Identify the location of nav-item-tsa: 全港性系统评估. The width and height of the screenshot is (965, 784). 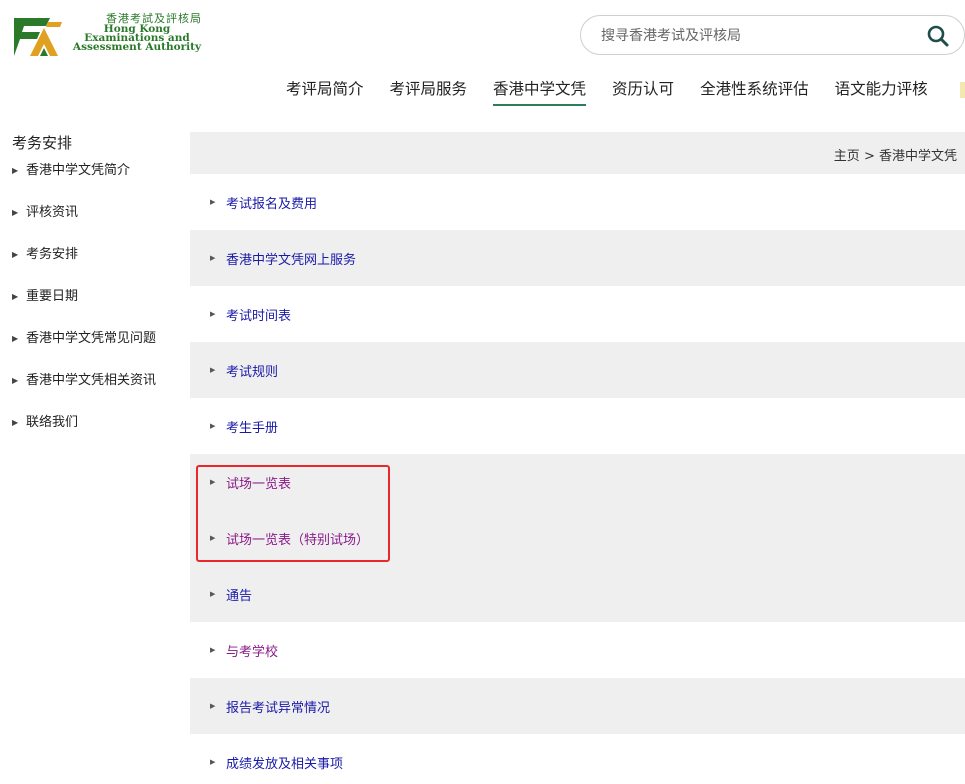
(754, 93).